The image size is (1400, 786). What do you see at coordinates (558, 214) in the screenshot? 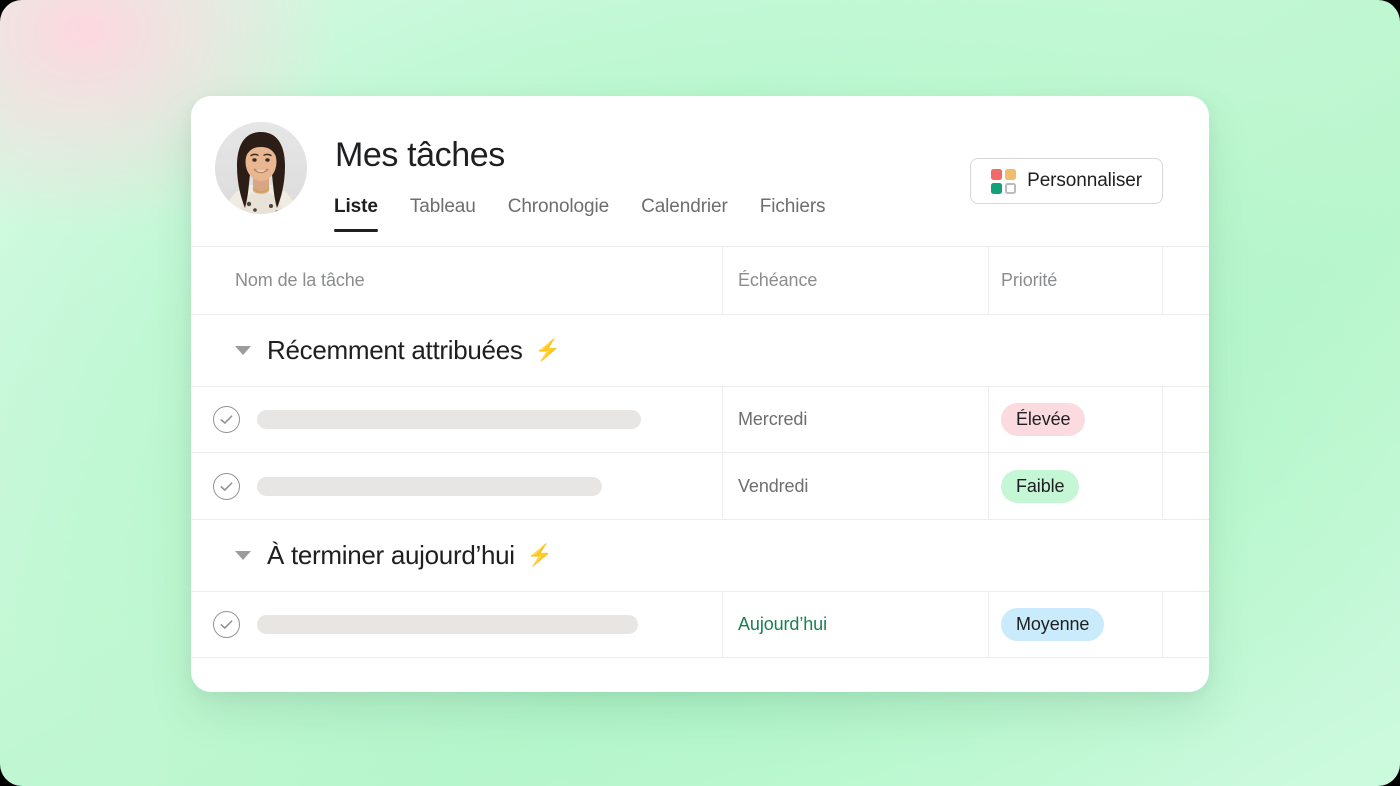
I see `tab-chronologie: Chronologie` at bounding box center [558, 214].